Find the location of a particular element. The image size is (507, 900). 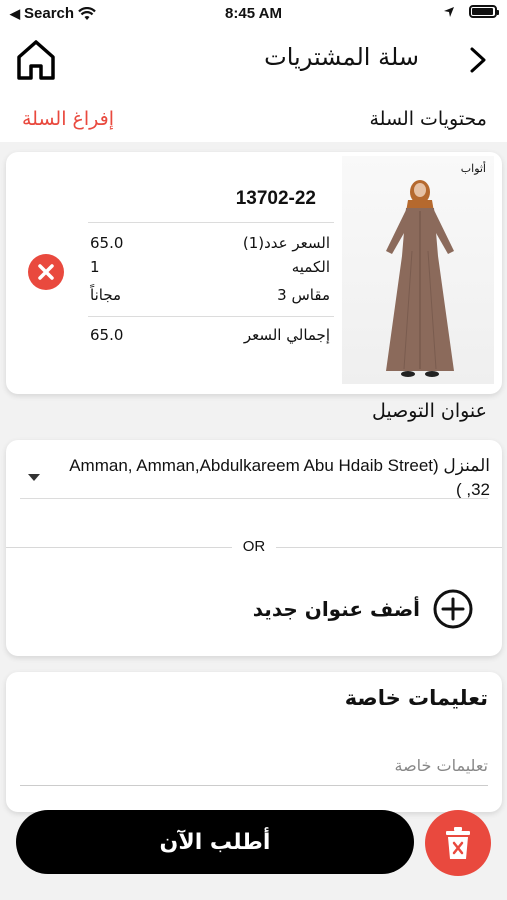

quantity-label: الكميه is located at coordinates (310, 267).